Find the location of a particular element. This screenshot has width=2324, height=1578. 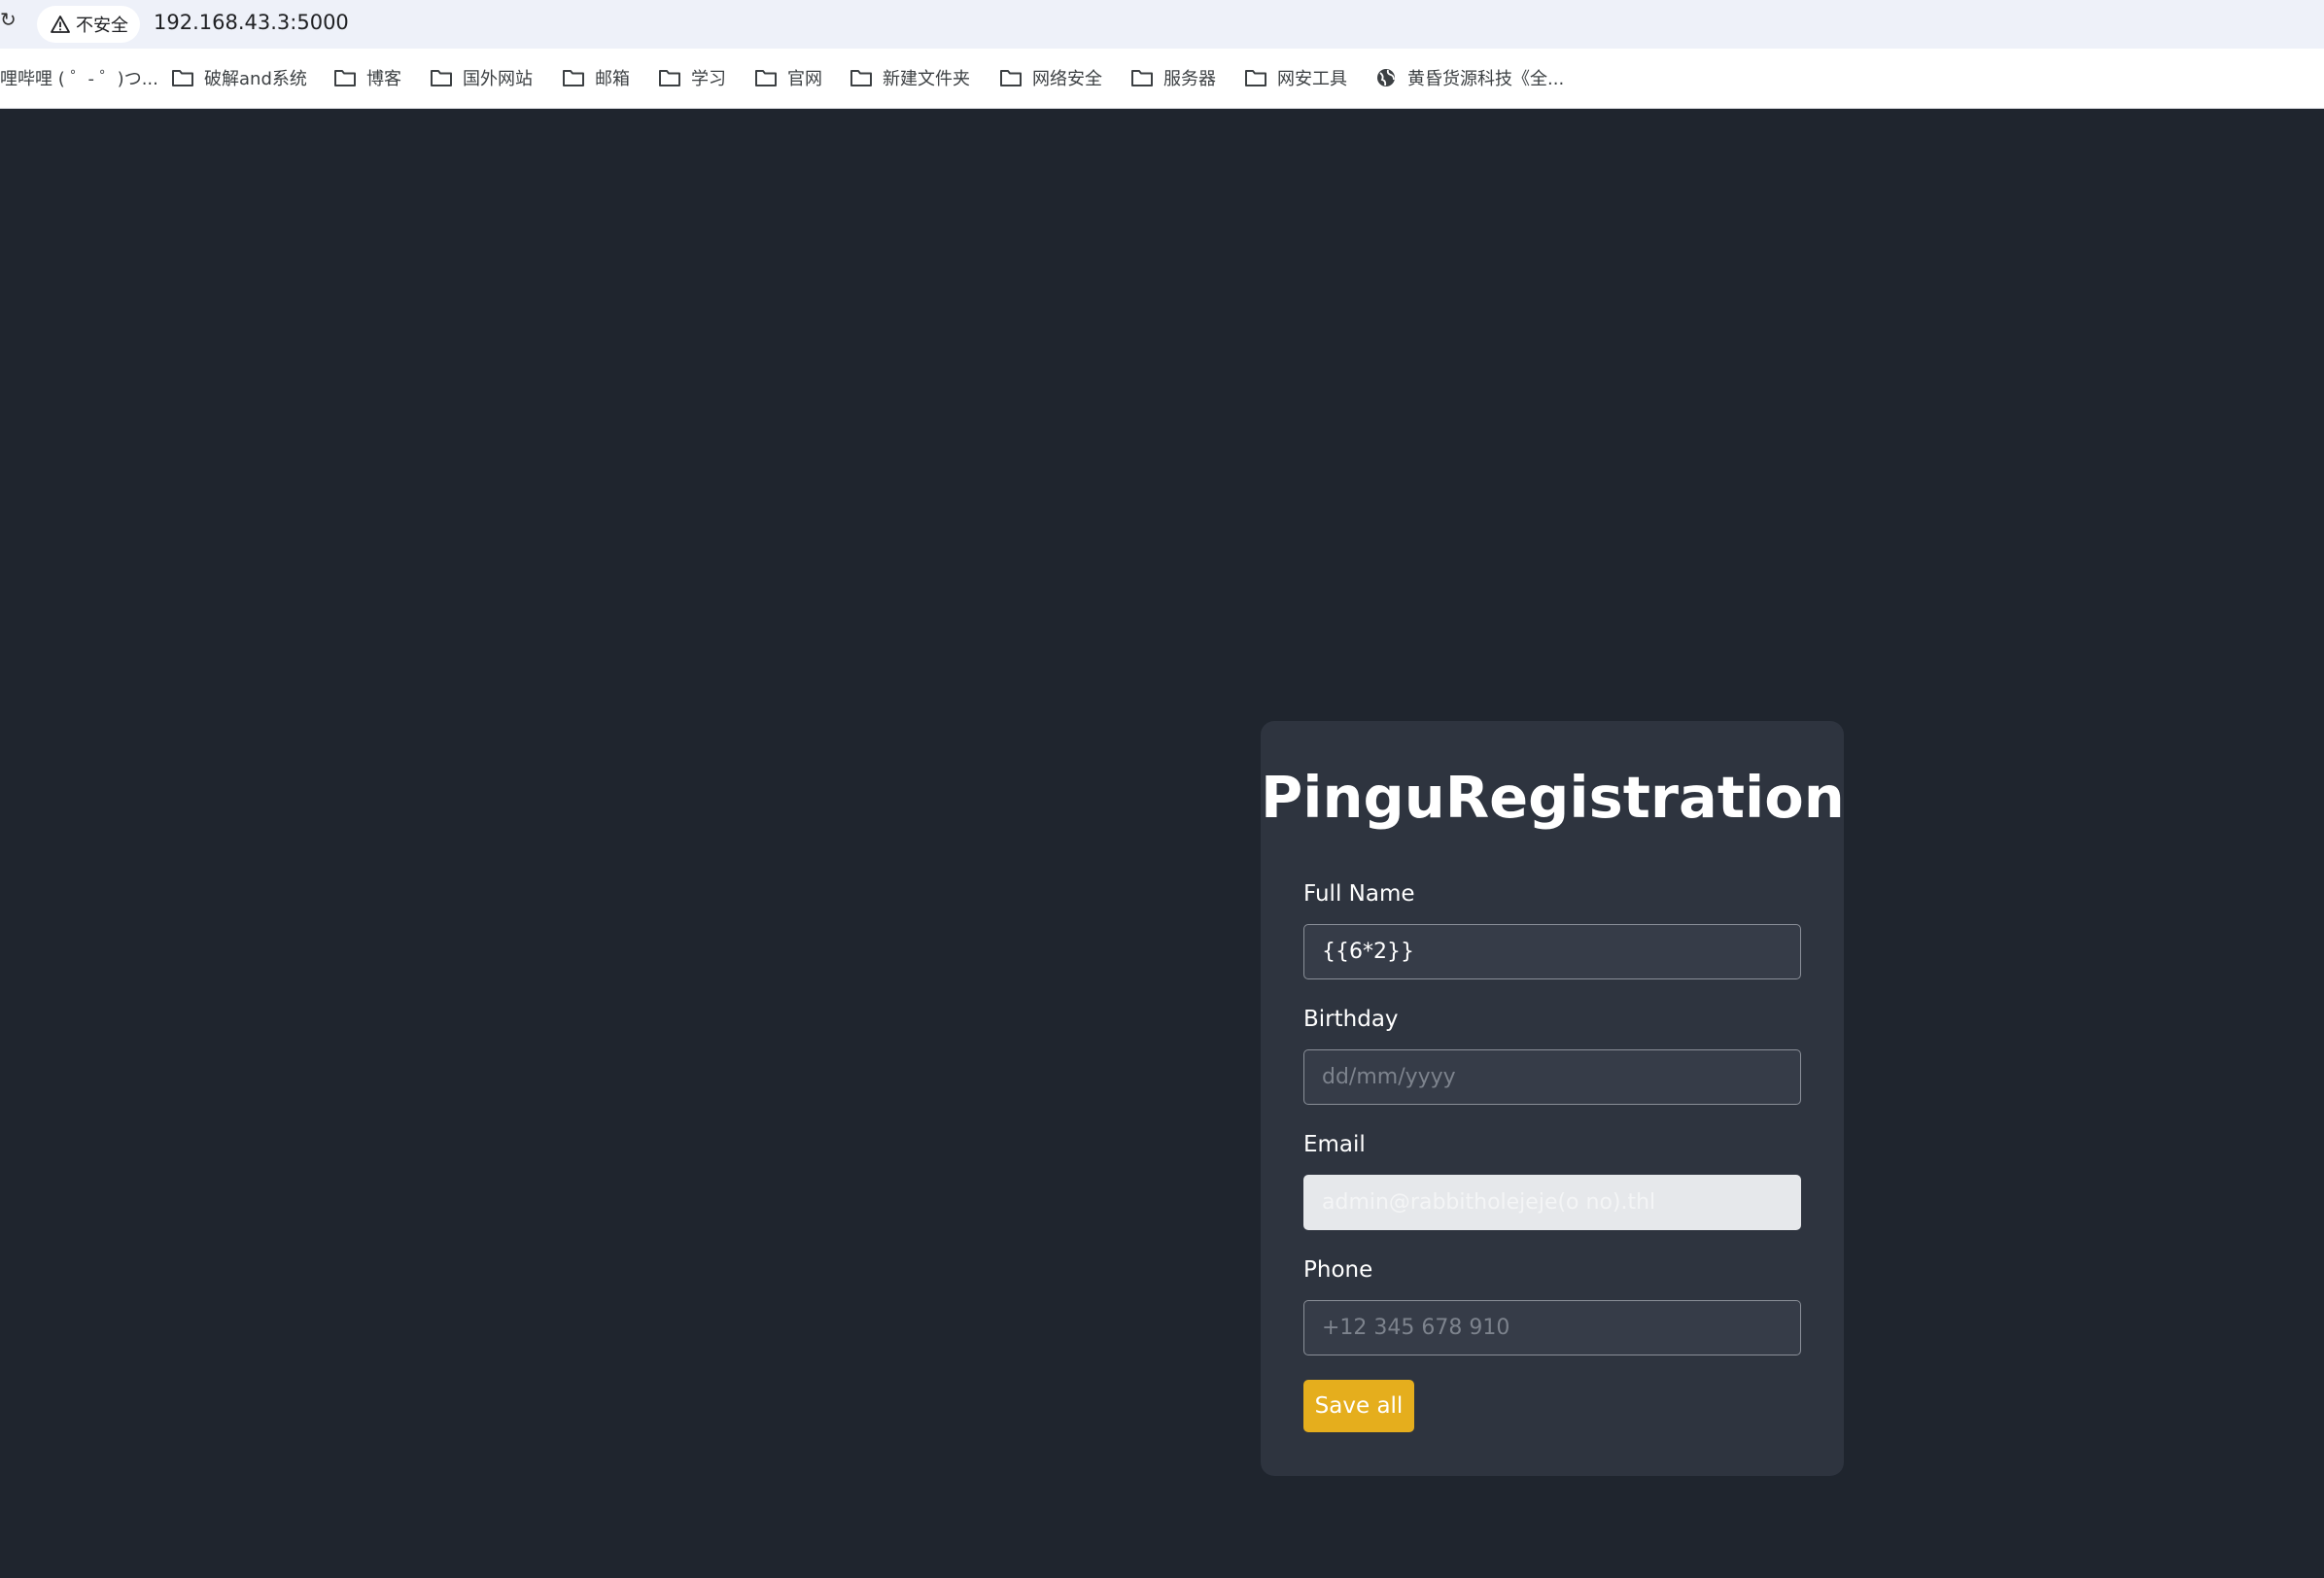

browser-toolbar: ↻ 不安全 192.168.43.3:5000 is located at coordinates (1162, 24).